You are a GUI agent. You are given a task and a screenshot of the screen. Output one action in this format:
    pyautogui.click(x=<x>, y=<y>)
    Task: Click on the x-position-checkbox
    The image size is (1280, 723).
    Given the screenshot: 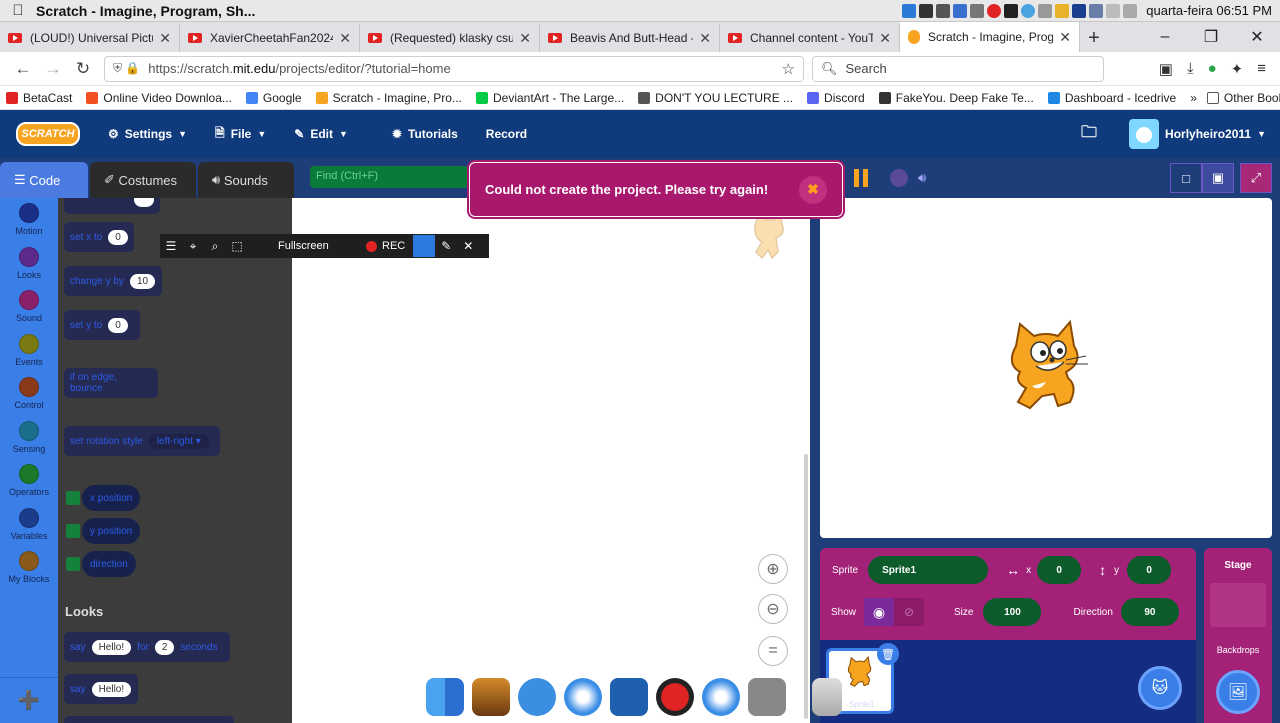 What is the action you would take?
    pyautogui.click(x=73, y=498)
    